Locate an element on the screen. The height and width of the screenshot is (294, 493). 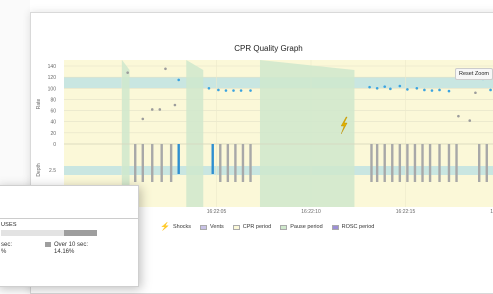
pause-period-swatch is located at coordinates (284, 227).